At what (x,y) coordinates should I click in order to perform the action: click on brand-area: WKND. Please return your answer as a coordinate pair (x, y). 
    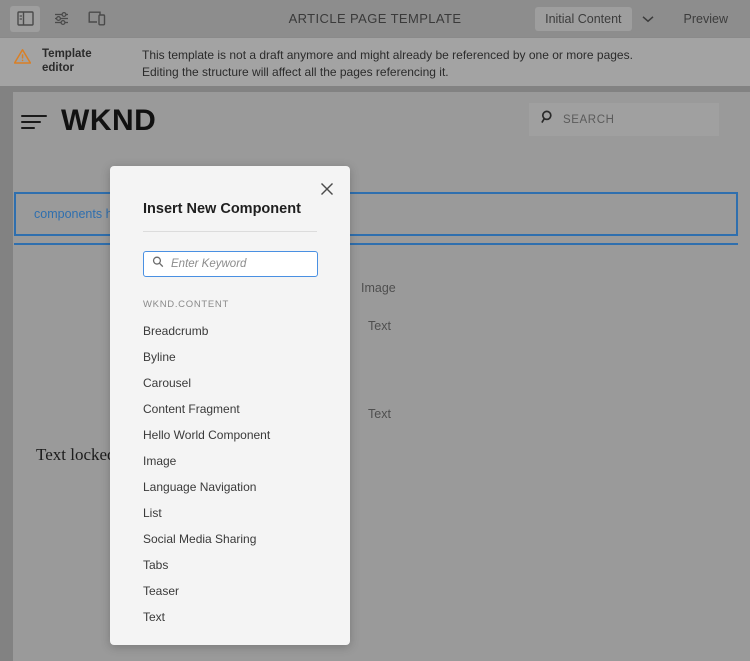
    Looking at the image, I should click on (88, 121).